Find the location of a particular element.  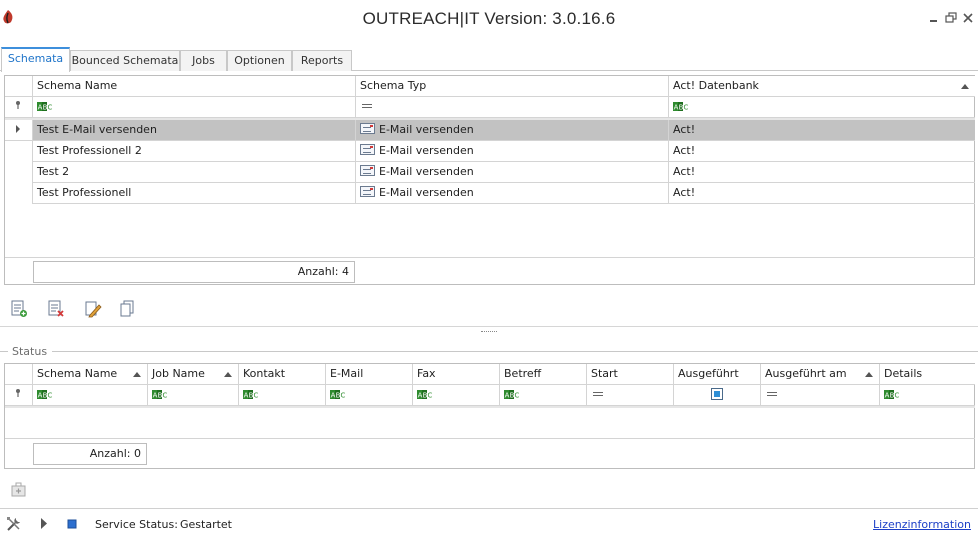

column-header-ausgefuehrt-am: Ausgeführt am is located at coordinates (820, 374).